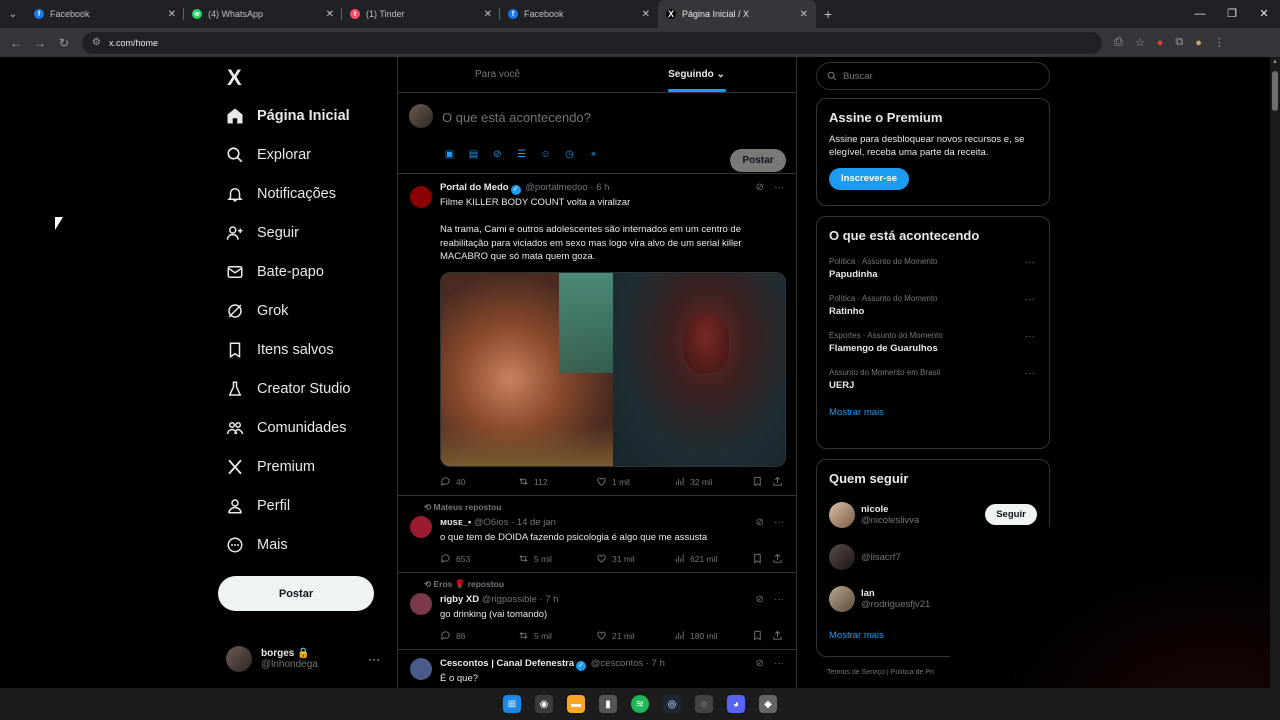 The image size is (1280, 720). What do you see at coordinates (509, 599) in the screenshot?
I see `tweet-handle: @rigpossible` at bounding box center [509, 599].